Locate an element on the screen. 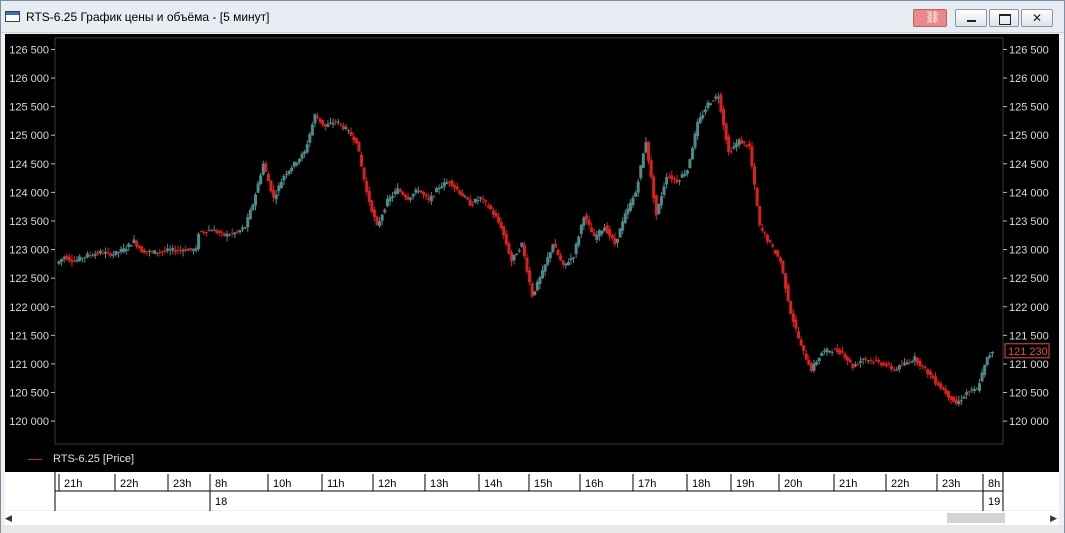 This screenshot has width=1065, height=533. scroll-right-arrow-icon: ▶ is located at coordinates (1053, 518).